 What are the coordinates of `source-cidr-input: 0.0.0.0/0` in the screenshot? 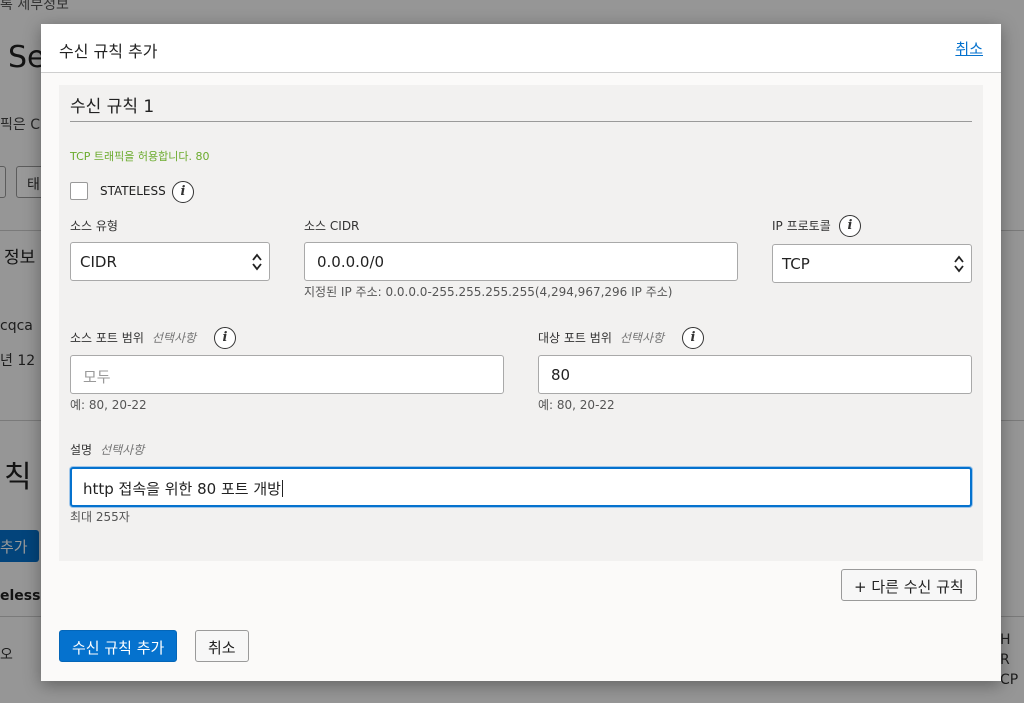 It's located at (521, 261).